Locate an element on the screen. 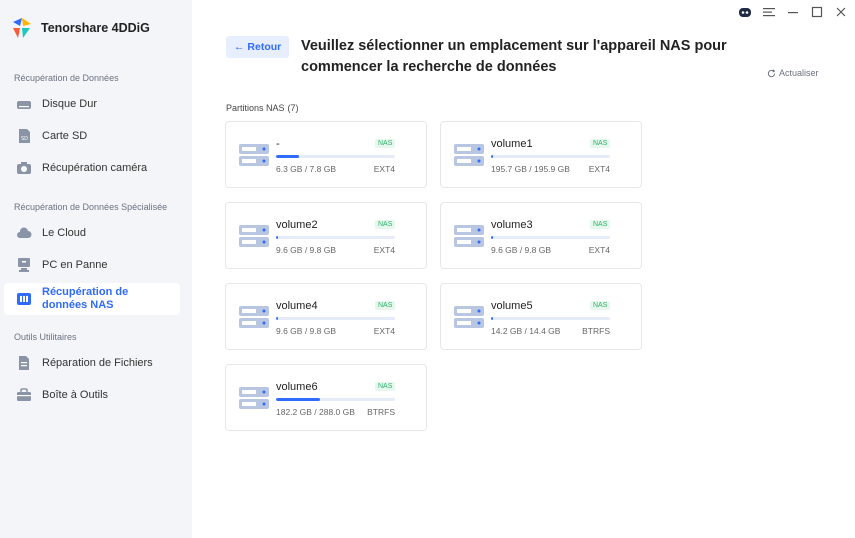 This screenshot has height=538, width=855. partition-card: volume3 NAS 9.6 GB / 9.8 GB EXT4 is located at coordinates (541, 235).